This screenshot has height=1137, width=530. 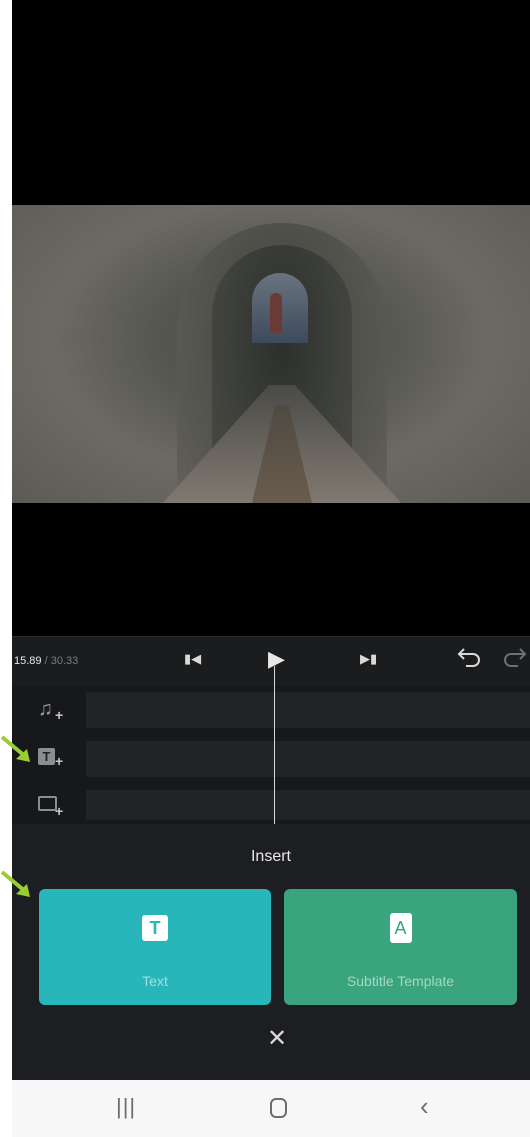 What do you see at coordinates (277, 1038) in the screenshot?
I see `close-icon: ✕` at bounding box center [277, 1038].